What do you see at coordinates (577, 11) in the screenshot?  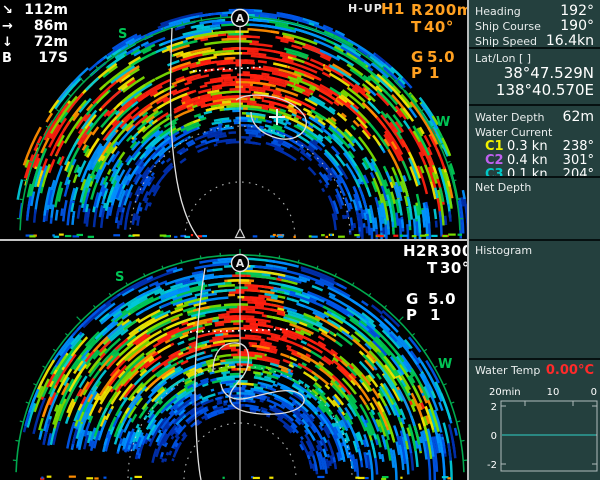 I see `heading-value: 192°` at bounding box center [577, 11].